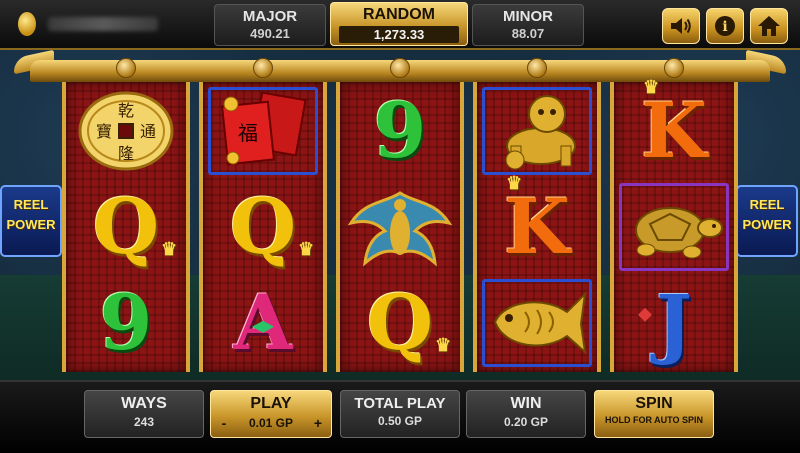 The height and width of the screenshot is (453, 800). I want to click on jackpot-minor-value: 88.07, so click(528, 33).